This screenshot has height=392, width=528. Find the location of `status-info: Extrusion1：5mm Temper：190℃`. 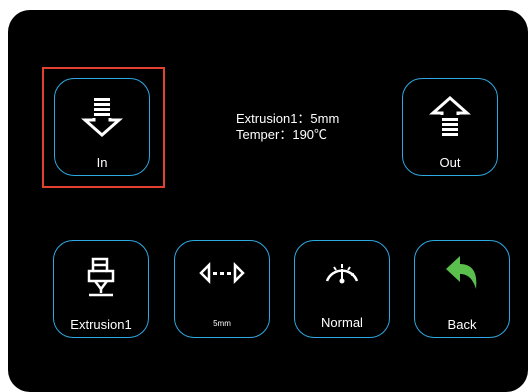

status-info: Extrusion1：5mm Temper：190℃ is located at coordinates (287, 127).